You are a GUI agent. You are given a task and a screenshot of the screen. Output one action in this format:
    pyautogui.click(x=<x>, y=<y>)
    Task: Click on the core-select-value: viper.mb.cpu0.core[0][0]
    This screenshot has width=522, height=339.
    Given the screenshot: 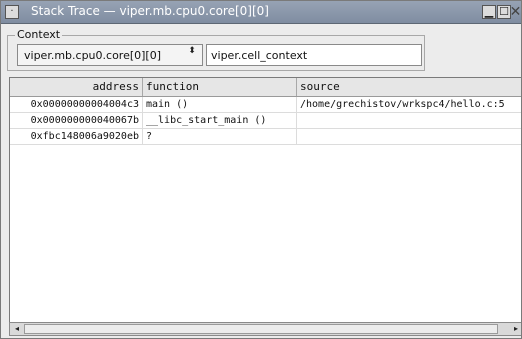 What is the action you would take?
    pyautogui.click(x=93, y=55)
    